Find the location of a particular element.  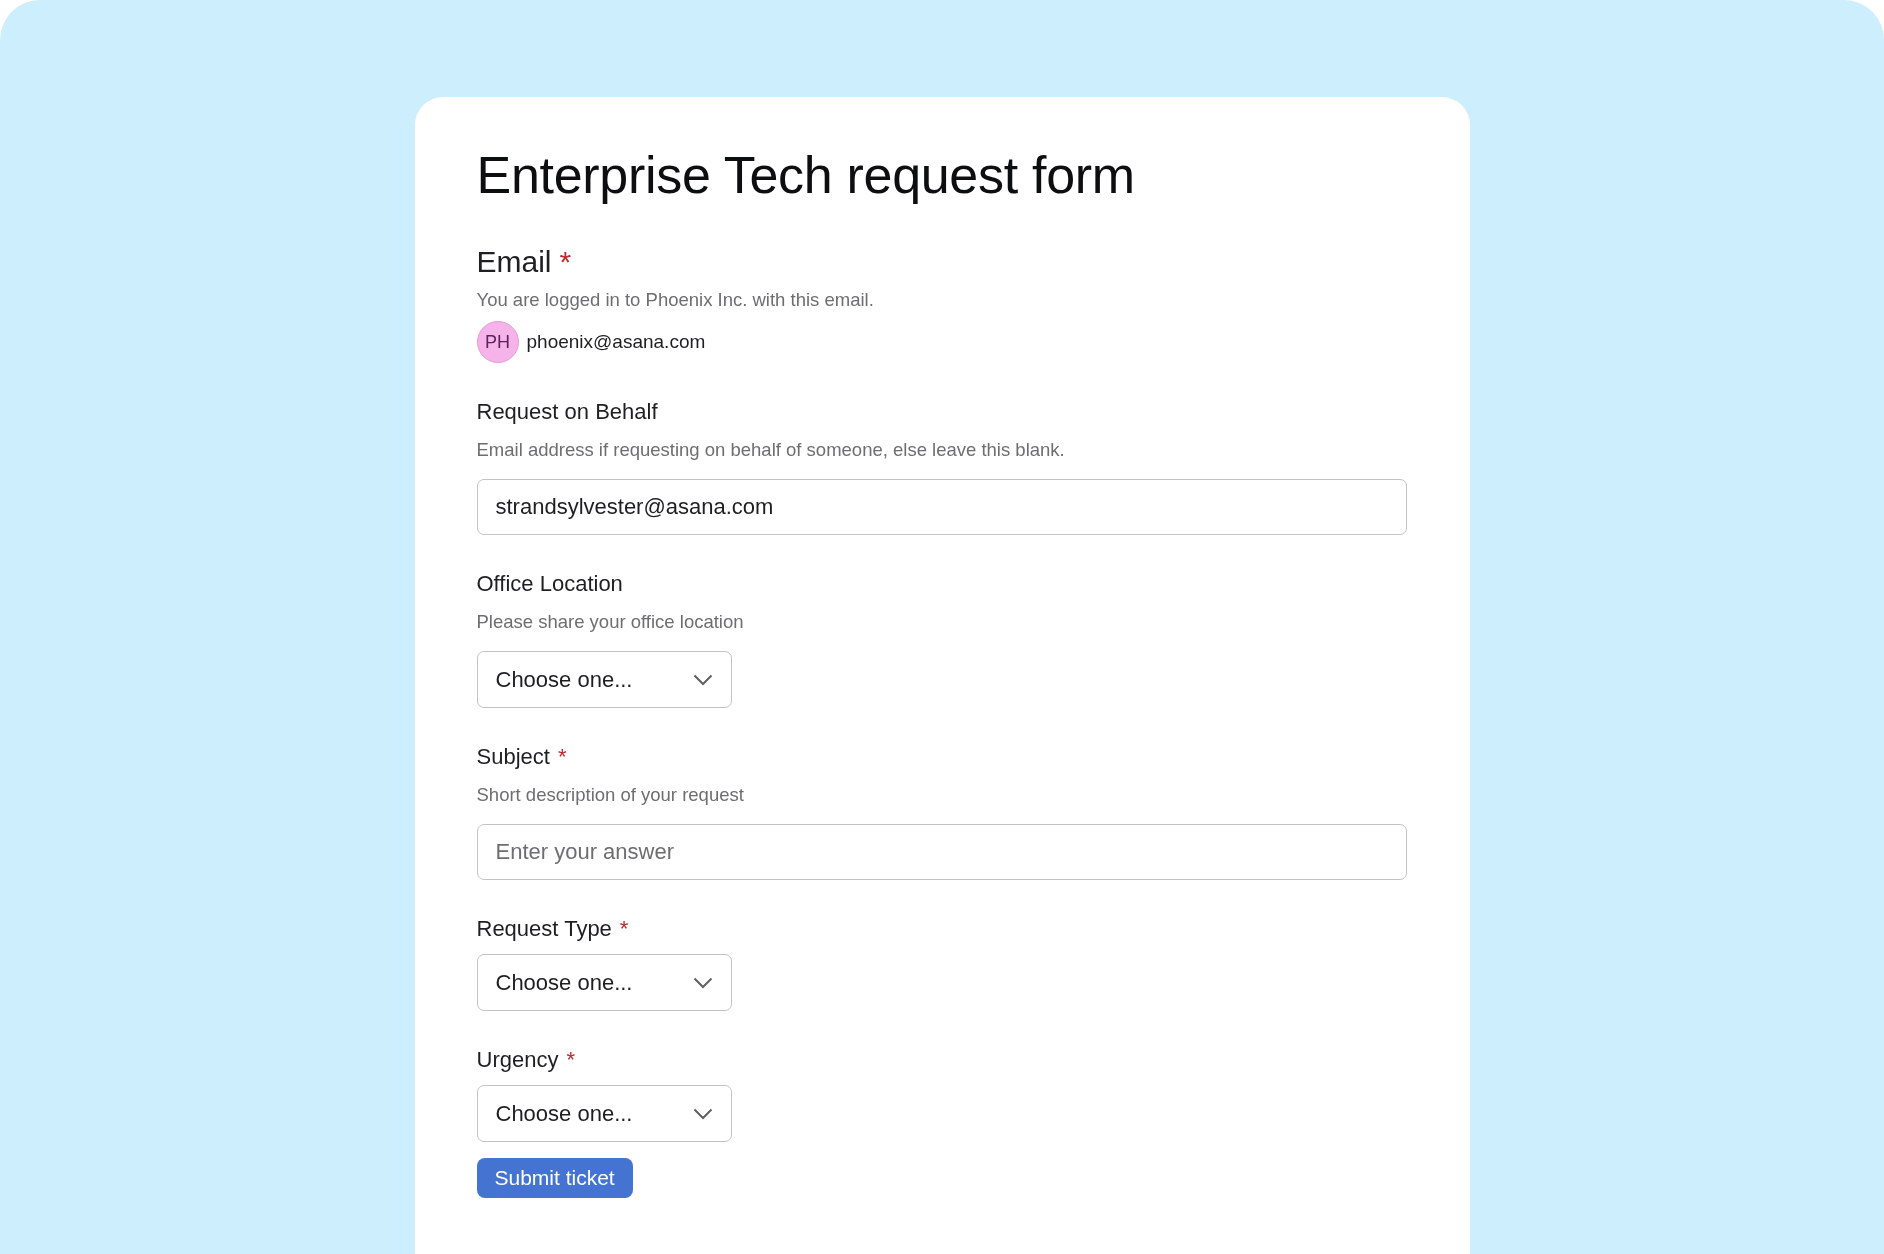

field-label: Urgency is located at coordinates (517, 1059).